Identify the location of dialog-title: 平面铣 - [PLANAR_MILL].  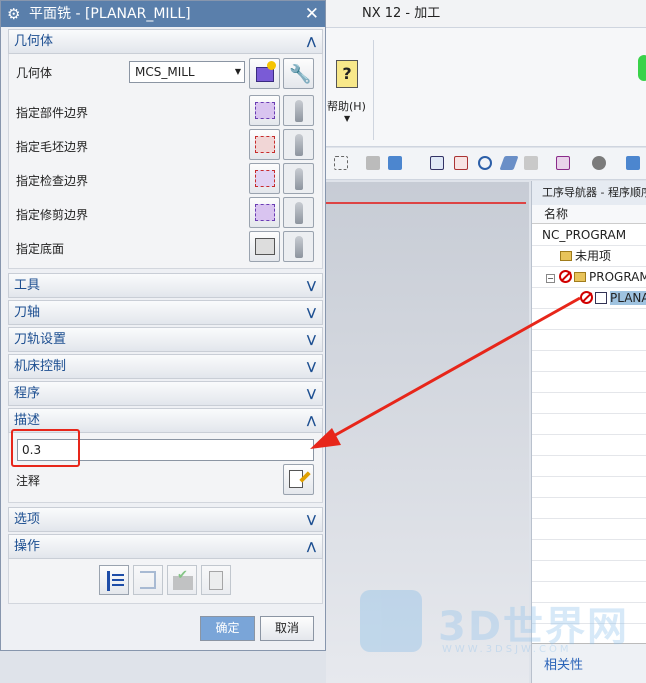
(110, 14).